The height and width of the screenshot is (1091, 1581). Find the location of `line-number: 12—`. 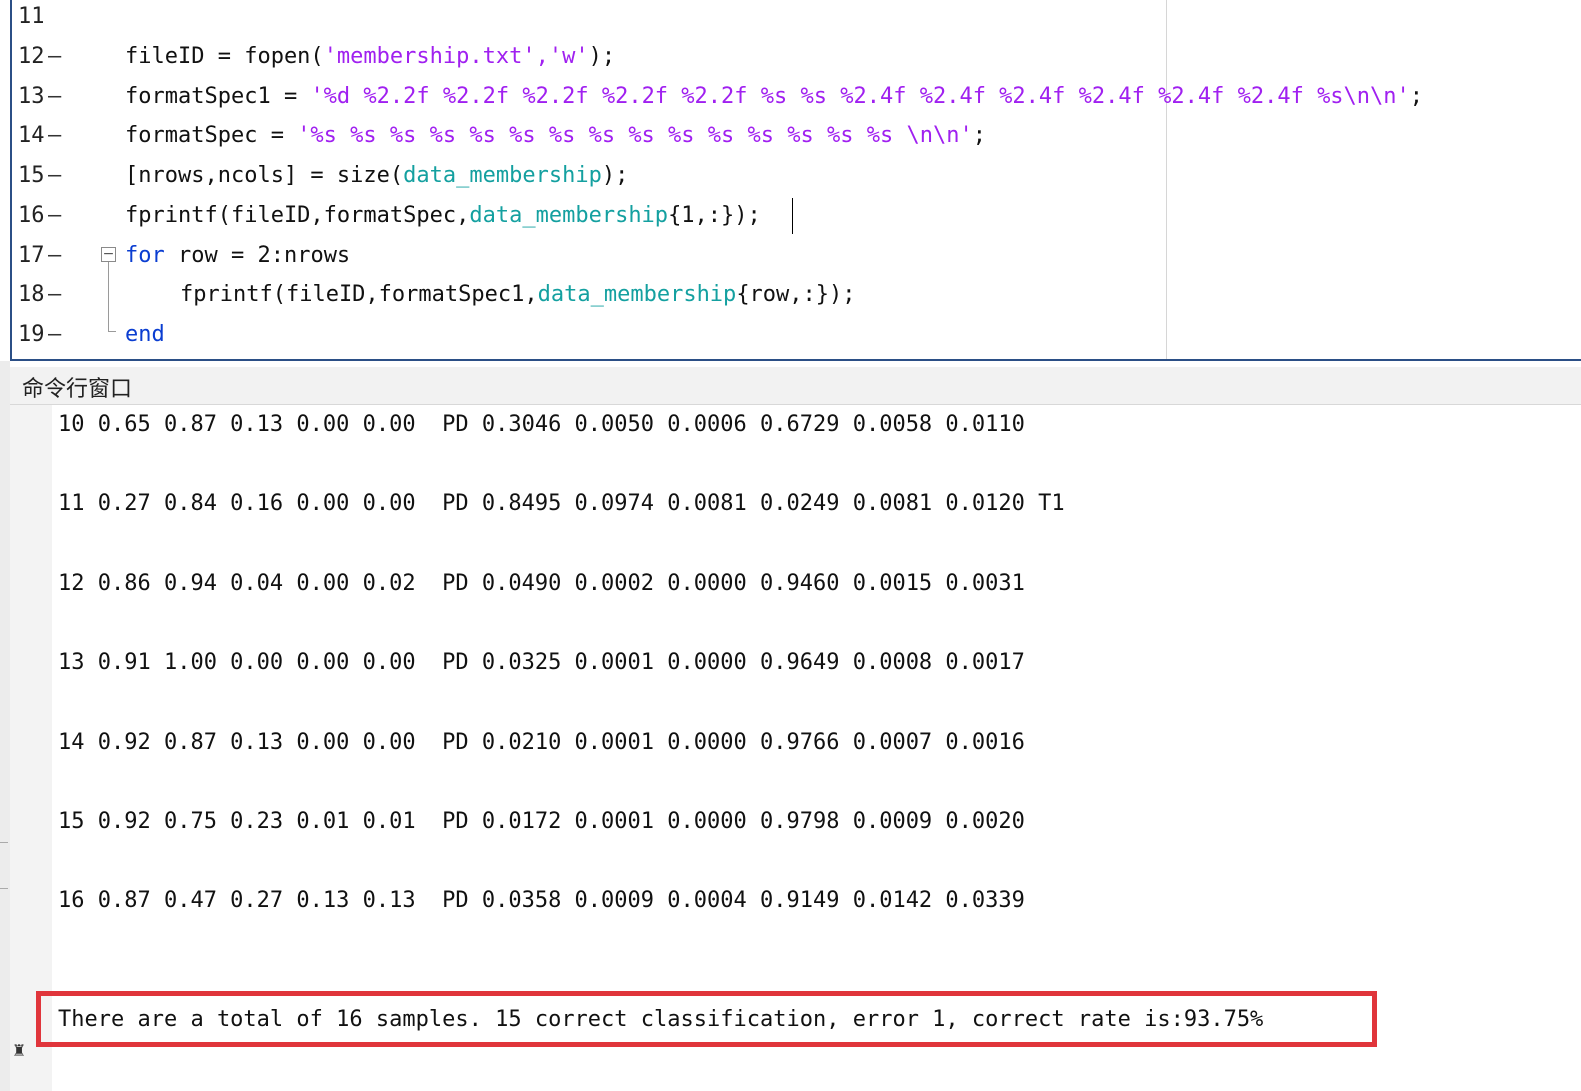

line-number: 12— is located at coordinates (53, 57).